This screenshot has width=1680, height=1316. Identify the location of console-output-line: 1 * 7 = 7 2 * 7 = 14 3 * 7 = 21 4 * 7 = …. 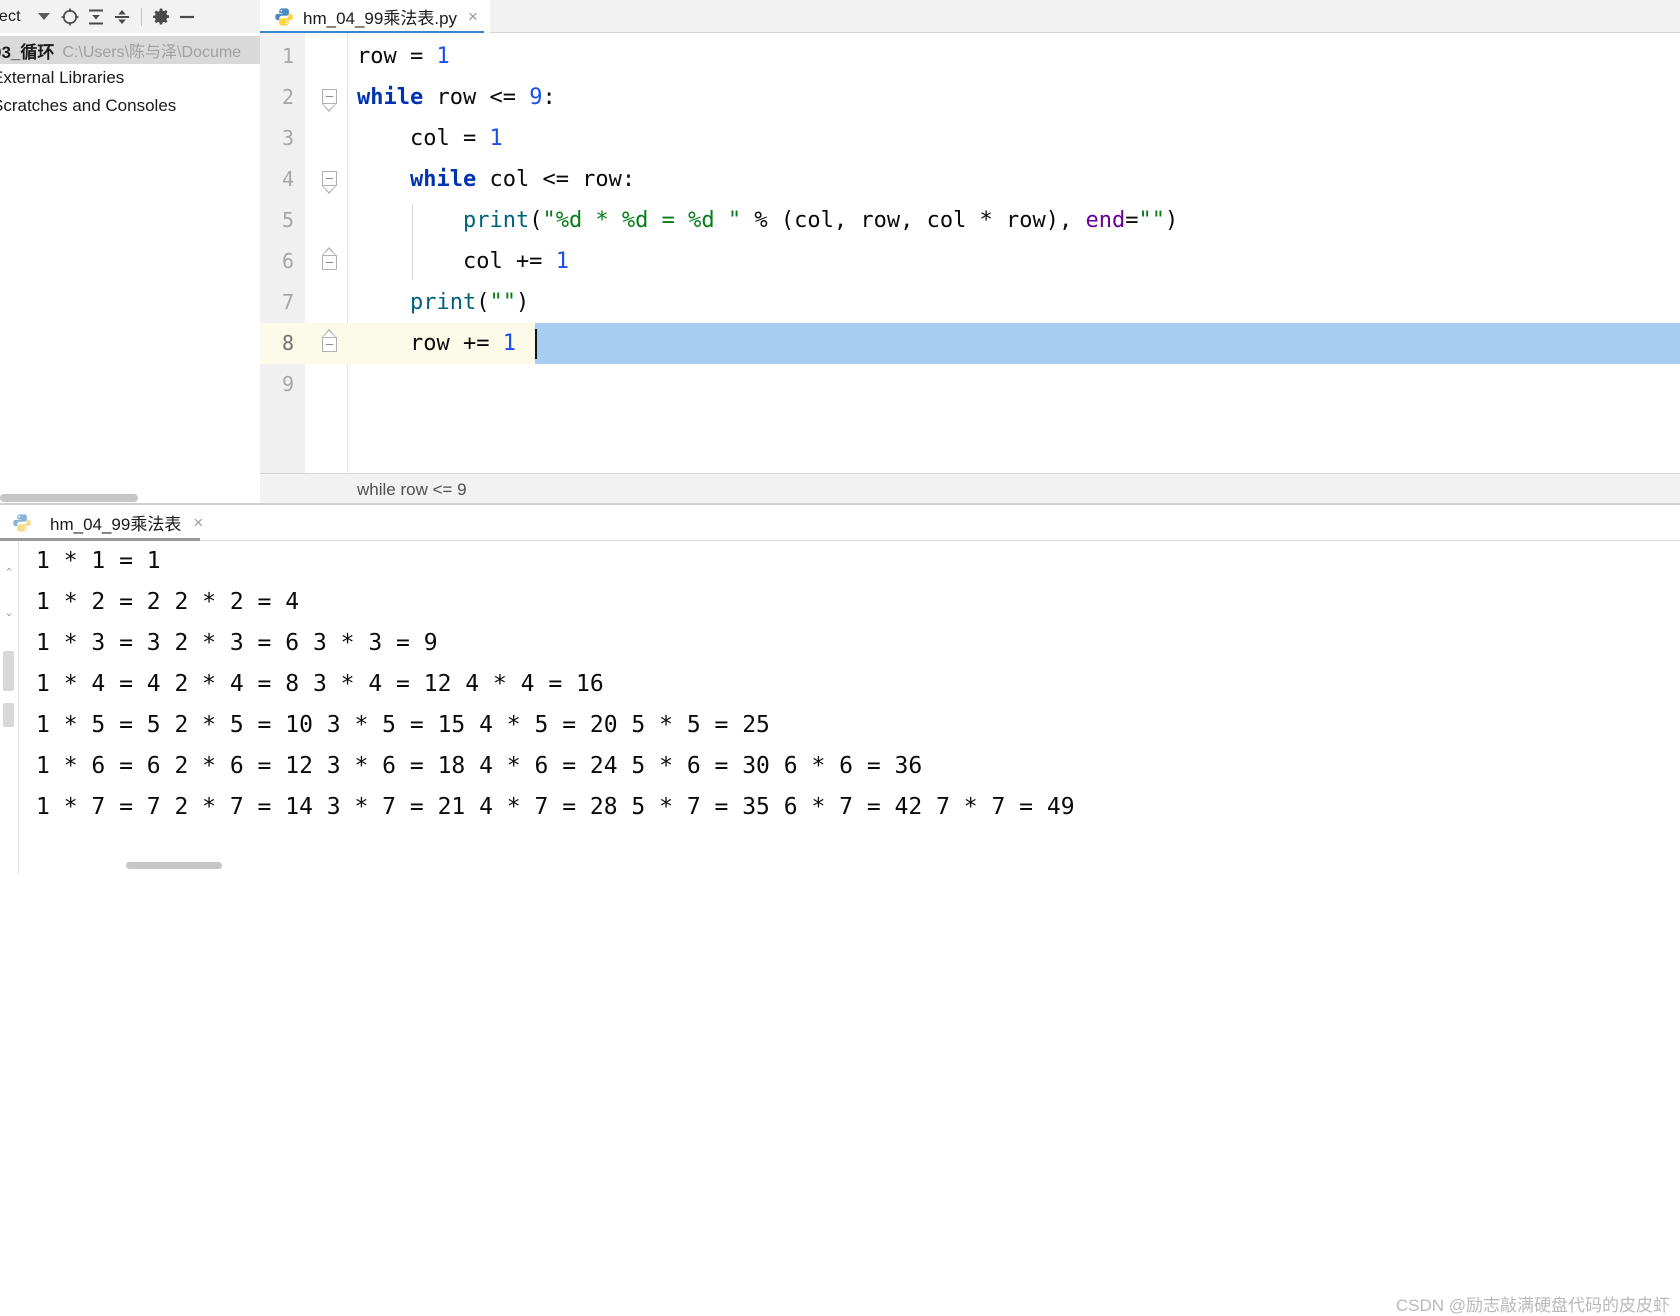
(555, 807).